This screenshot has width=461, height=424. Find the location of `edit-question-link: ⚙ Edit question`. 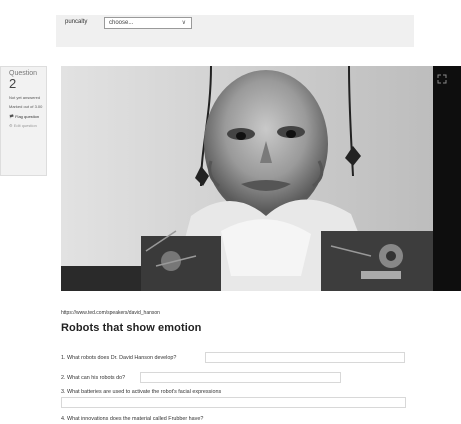

edit-question-link: ⚙ Edit question is located at coordinates (27, 125).